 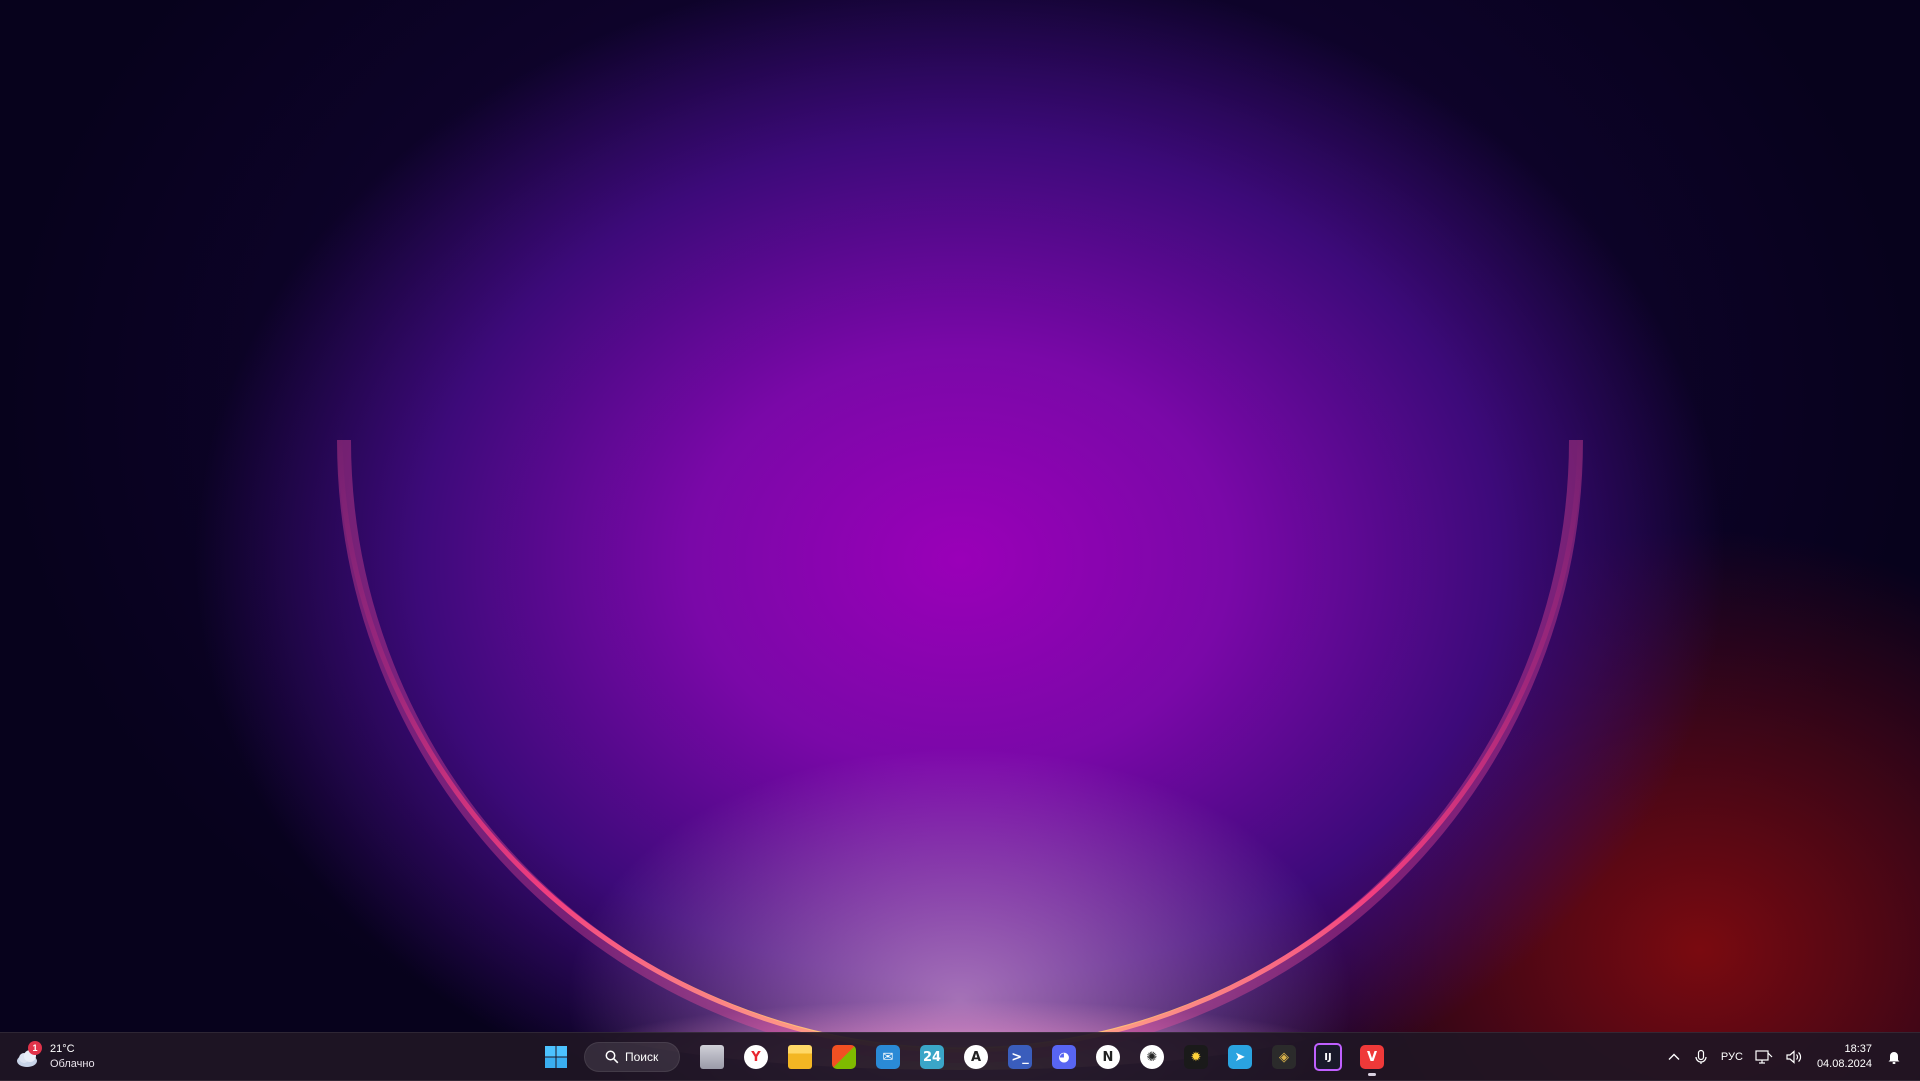 I want to click on search-box: Поиск, so click(x=632, y=1057).